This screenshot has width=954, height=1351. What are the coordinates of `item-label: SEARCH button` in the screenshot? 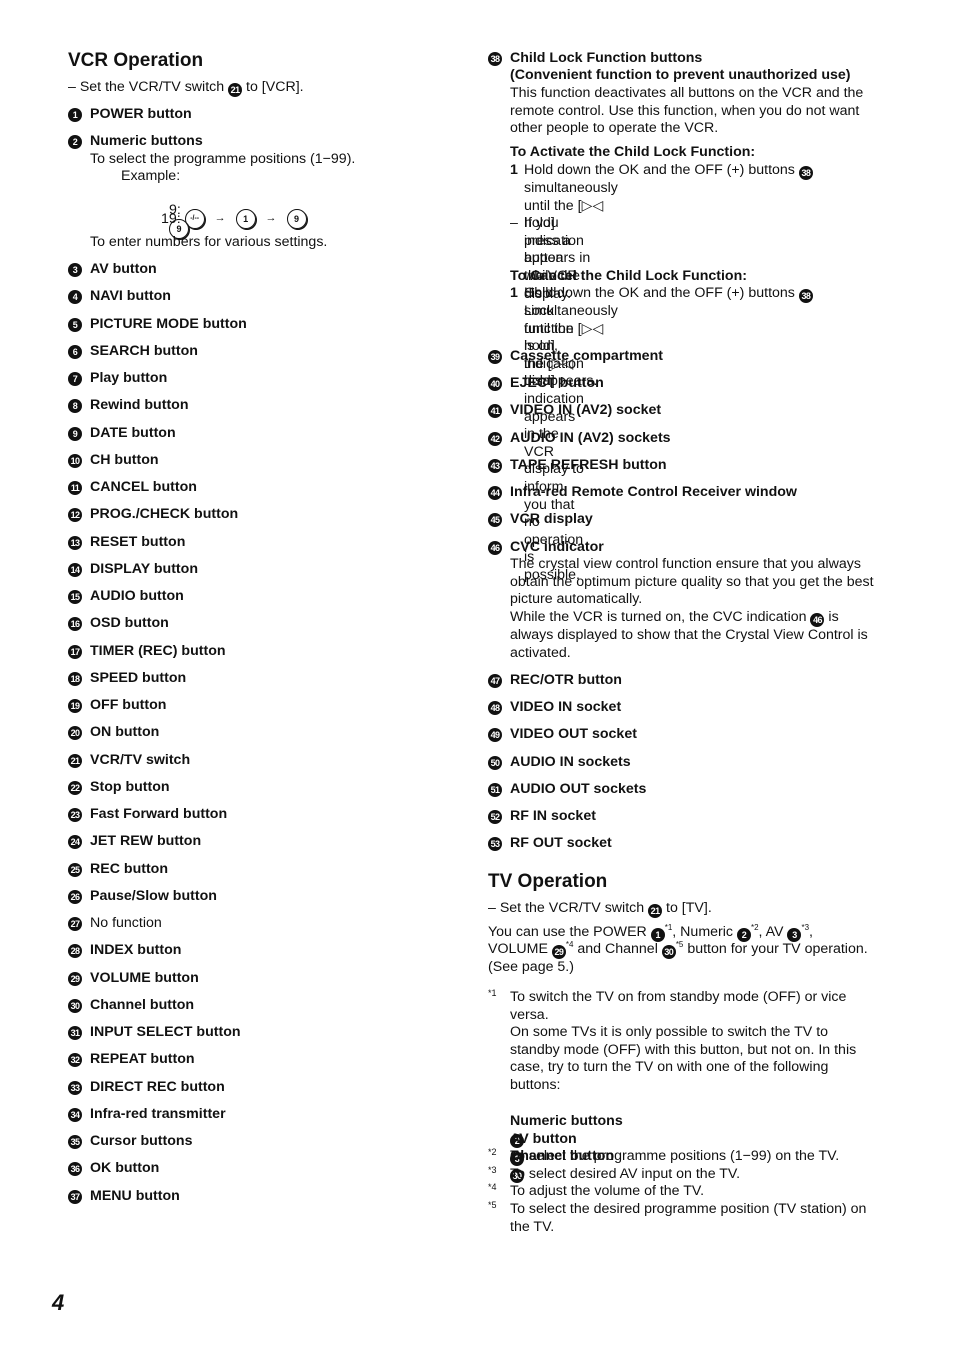 It's located at (144, 350).